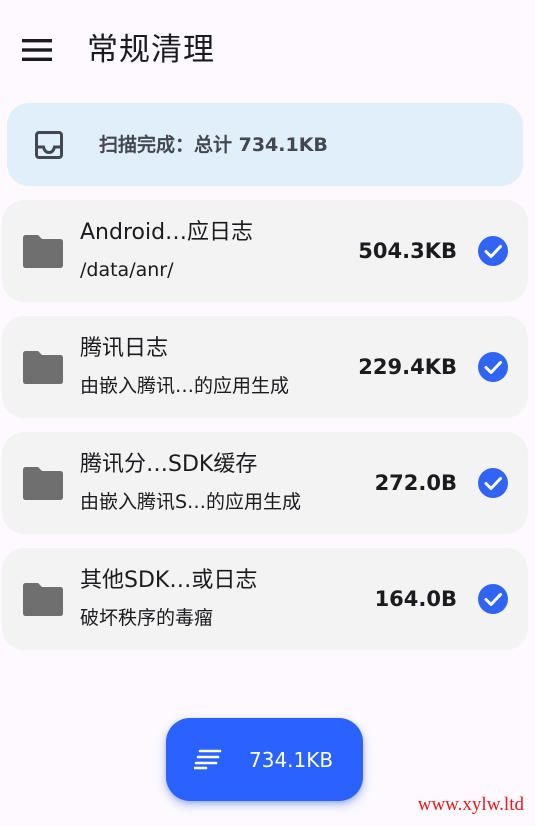 The image size is (535, 826). Describe the element at coordinates (124, 348) in the screenshot. I see `item-name: 腾讯日志` at that location.